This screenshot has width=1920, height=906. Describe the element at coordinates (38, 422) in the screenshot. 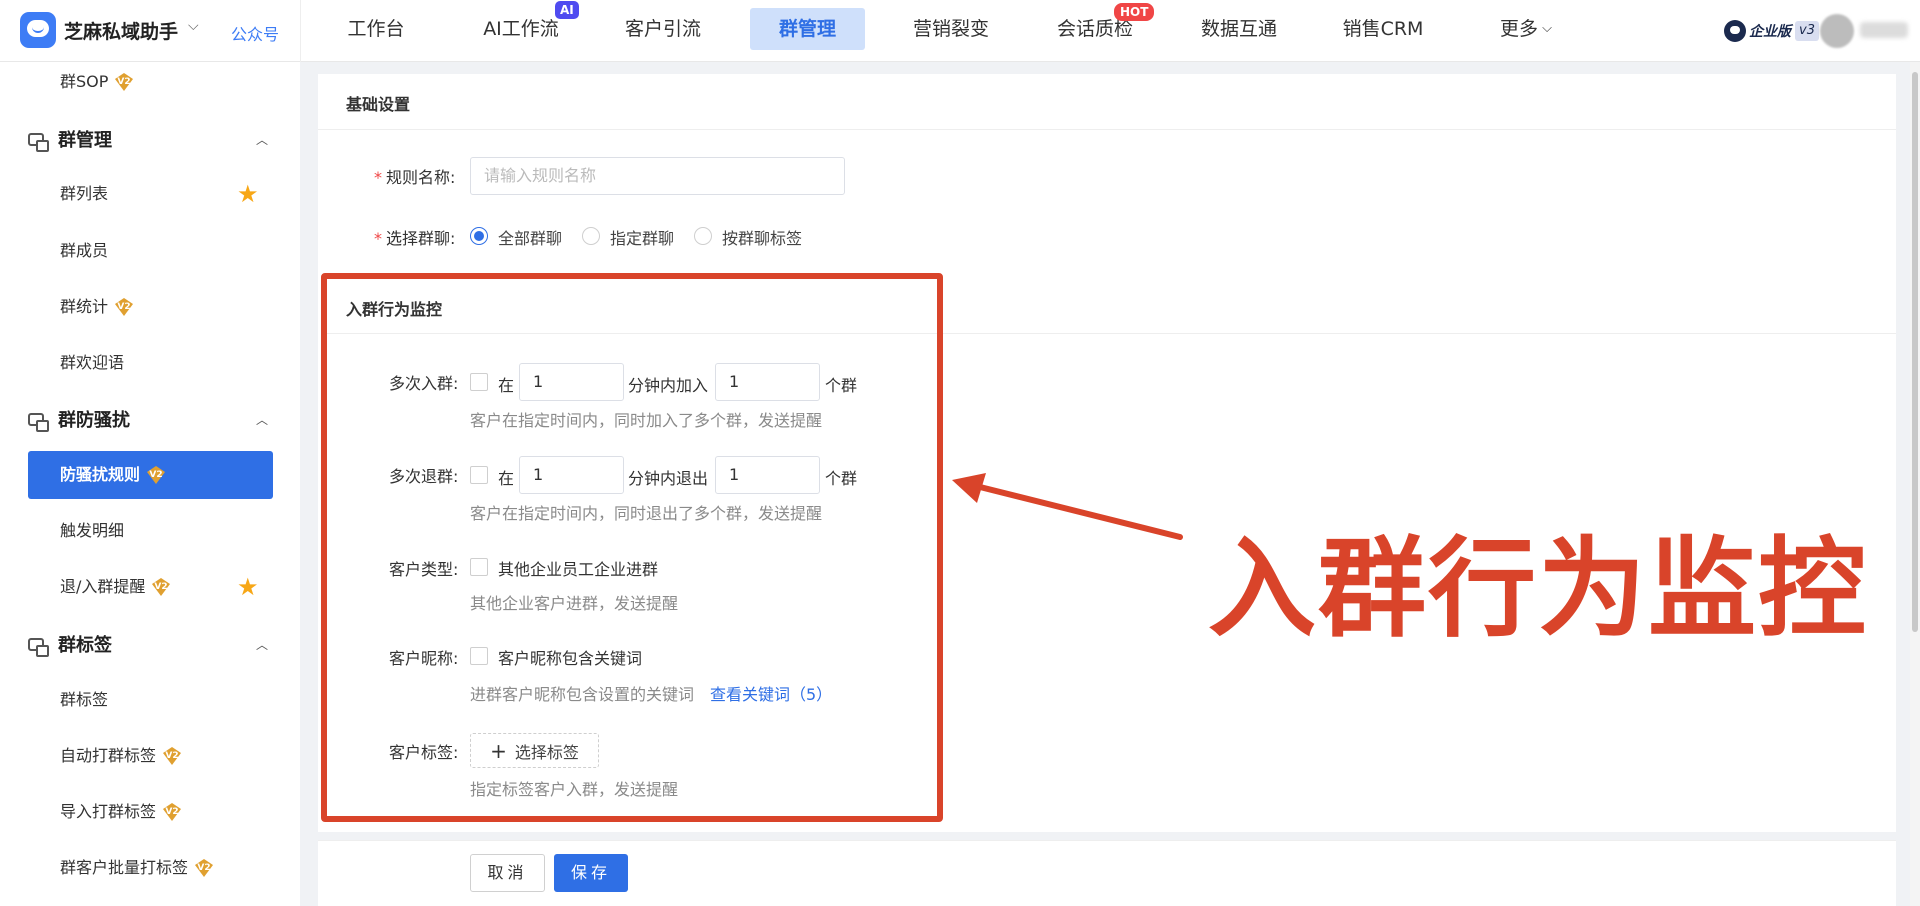

I see `shield-chat-icon` at that location.